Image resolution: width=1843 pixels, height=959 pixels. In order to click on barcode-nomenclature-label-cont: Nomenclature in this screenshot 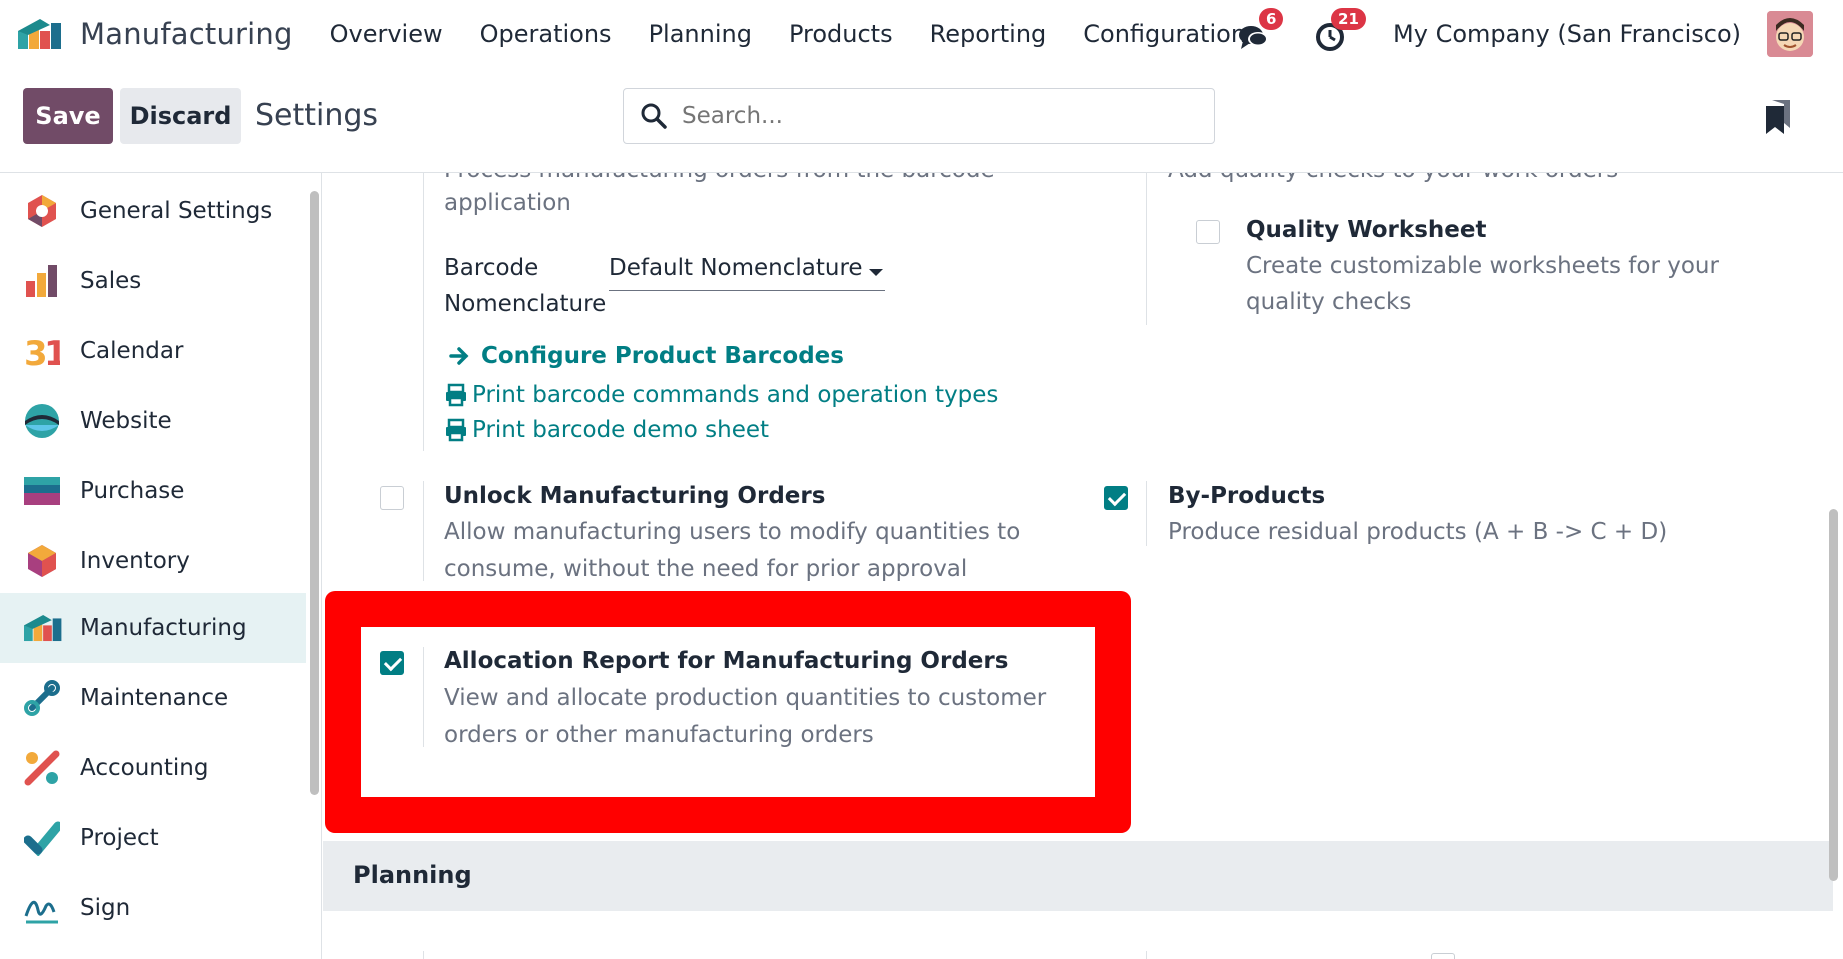, I will do `click(525, 304)`.